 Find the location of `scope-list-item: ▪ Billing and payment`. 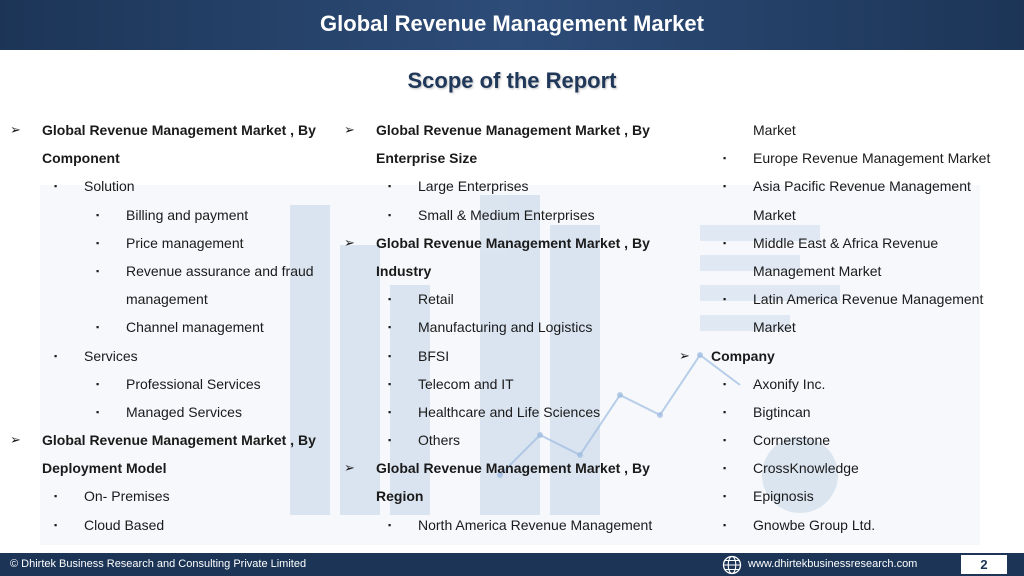

scope-list-item: ▪ Billing and payment is located at coordinates (175, 215).